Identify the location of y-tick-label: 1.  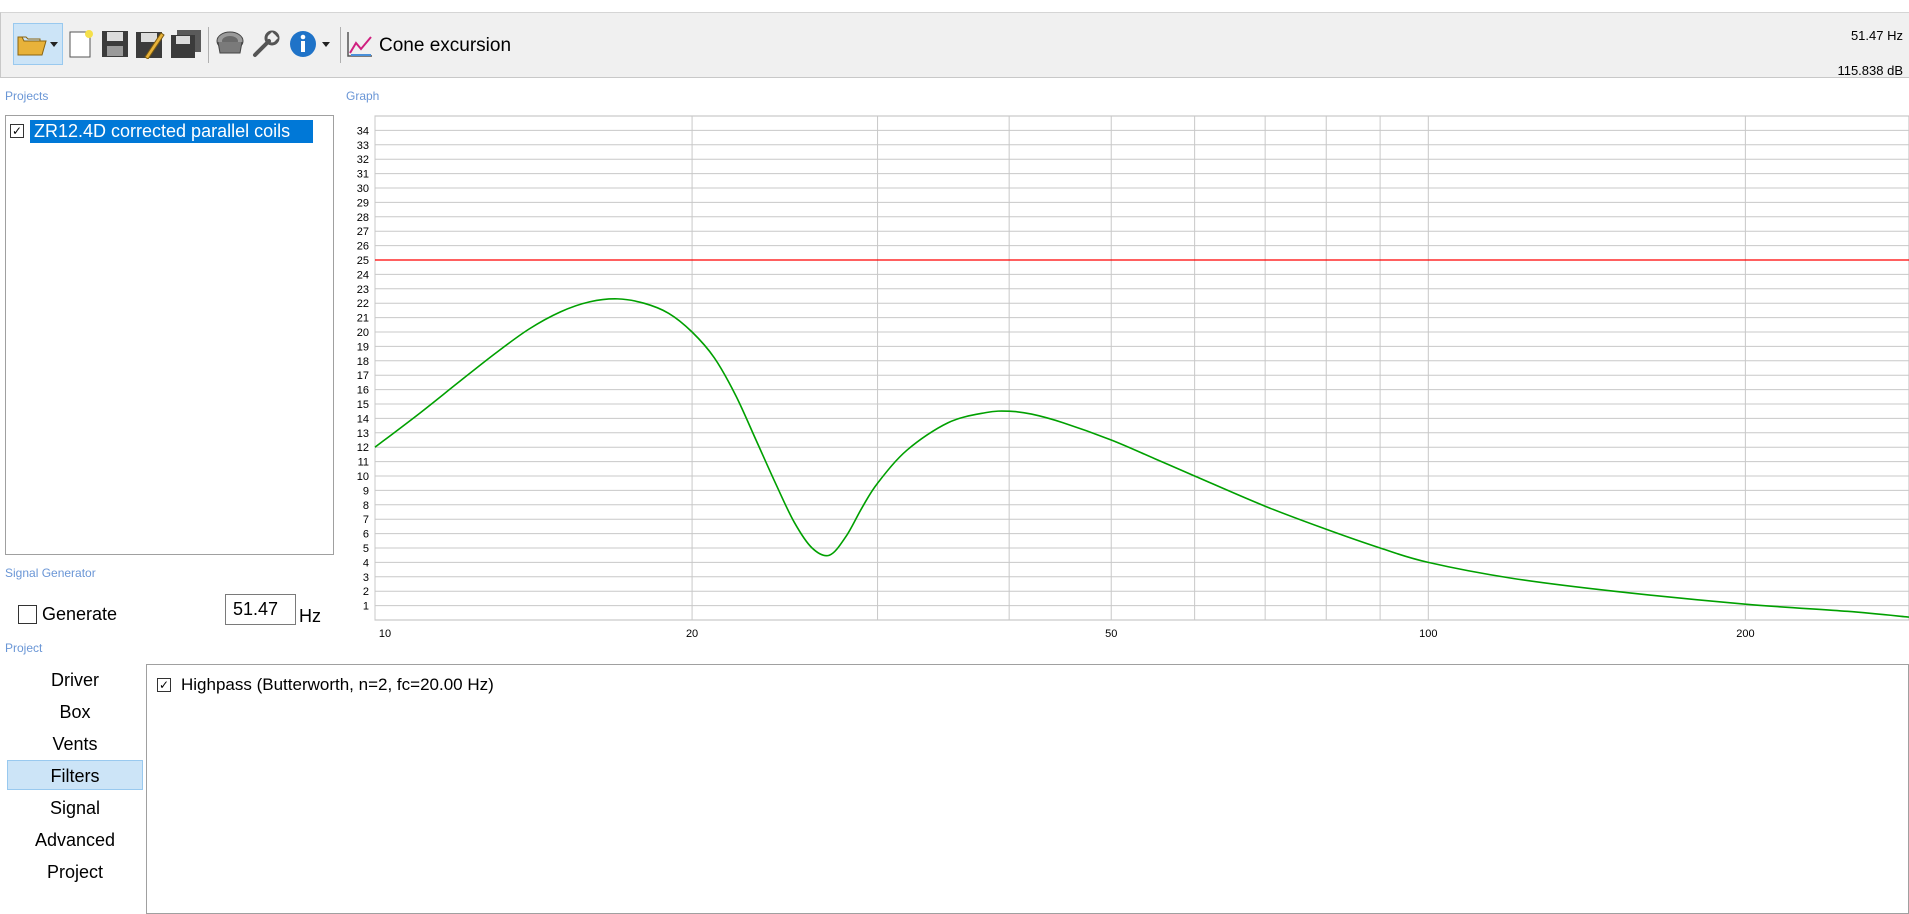
(366, 607).